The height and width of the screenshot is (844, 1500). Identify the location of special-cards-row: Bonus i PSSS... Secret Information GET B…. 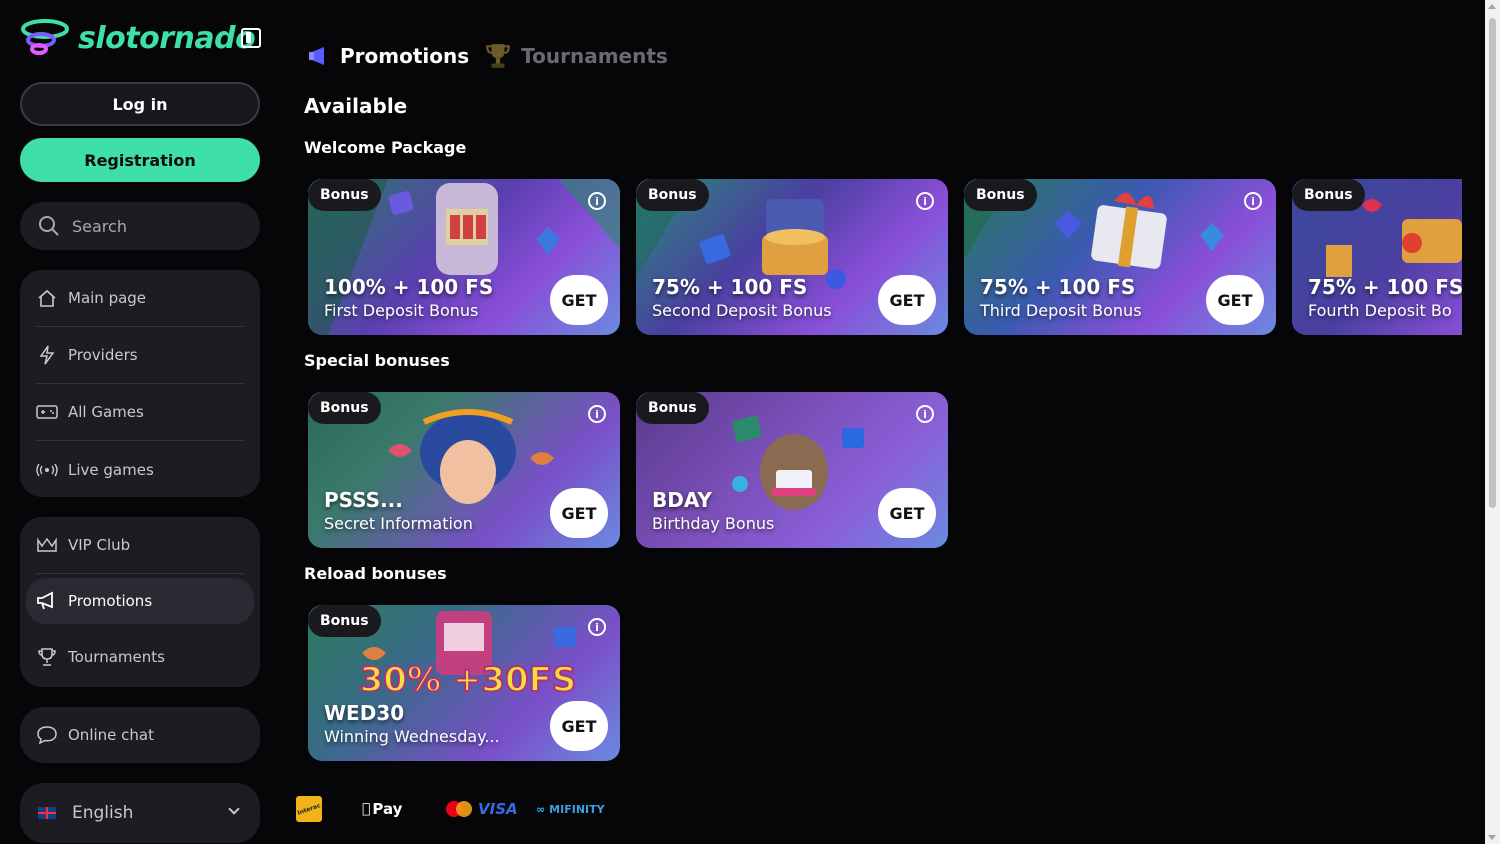
(883, 469).